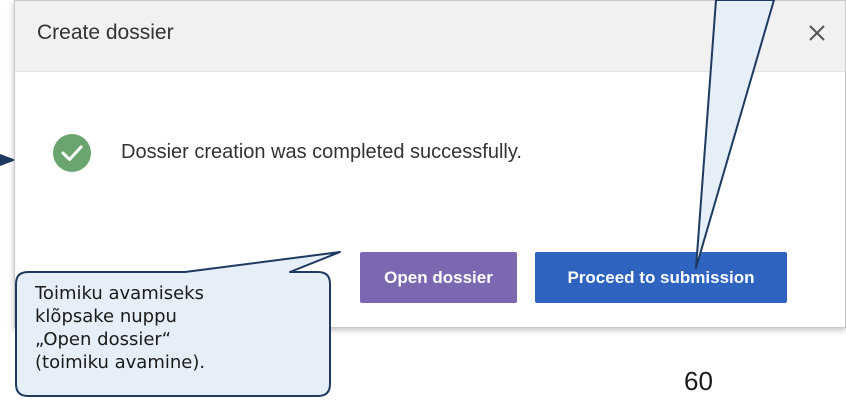  I want to click on check-circle-icon, so click(72, 153).